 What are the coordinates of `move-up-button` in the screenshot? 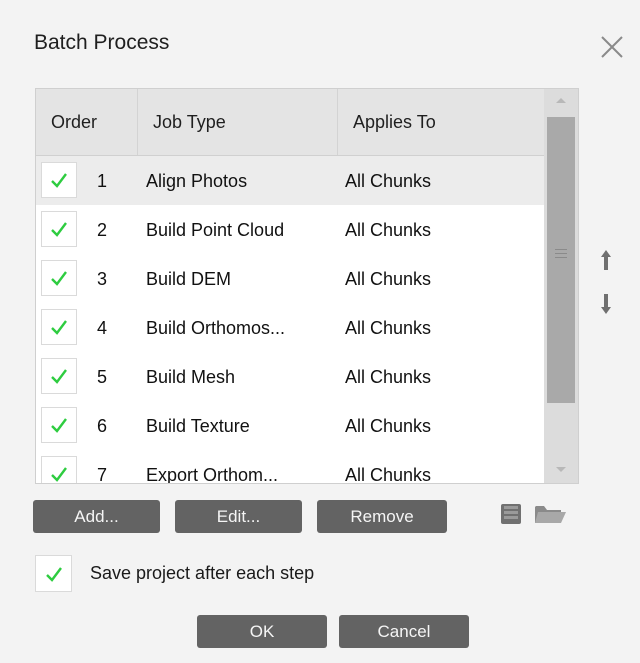 It's located at (606, 261).